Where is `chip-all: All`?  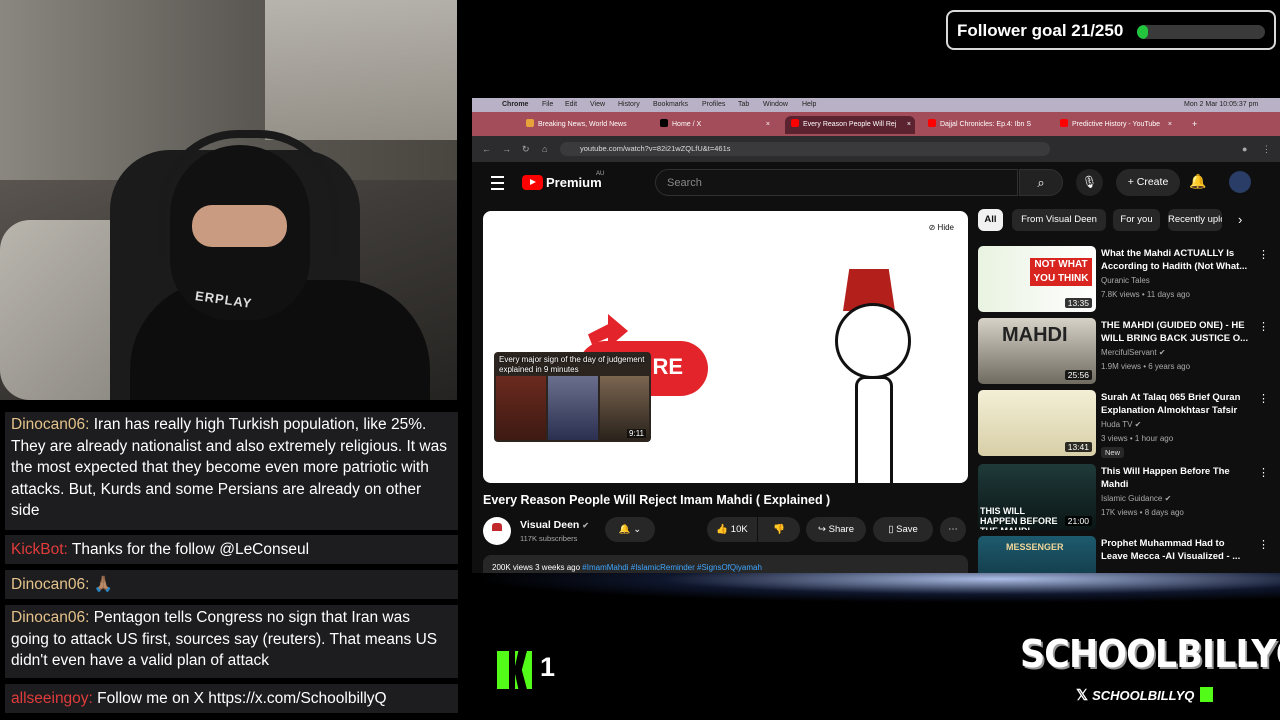 chip-all: All is located at coordinates (990, 220).